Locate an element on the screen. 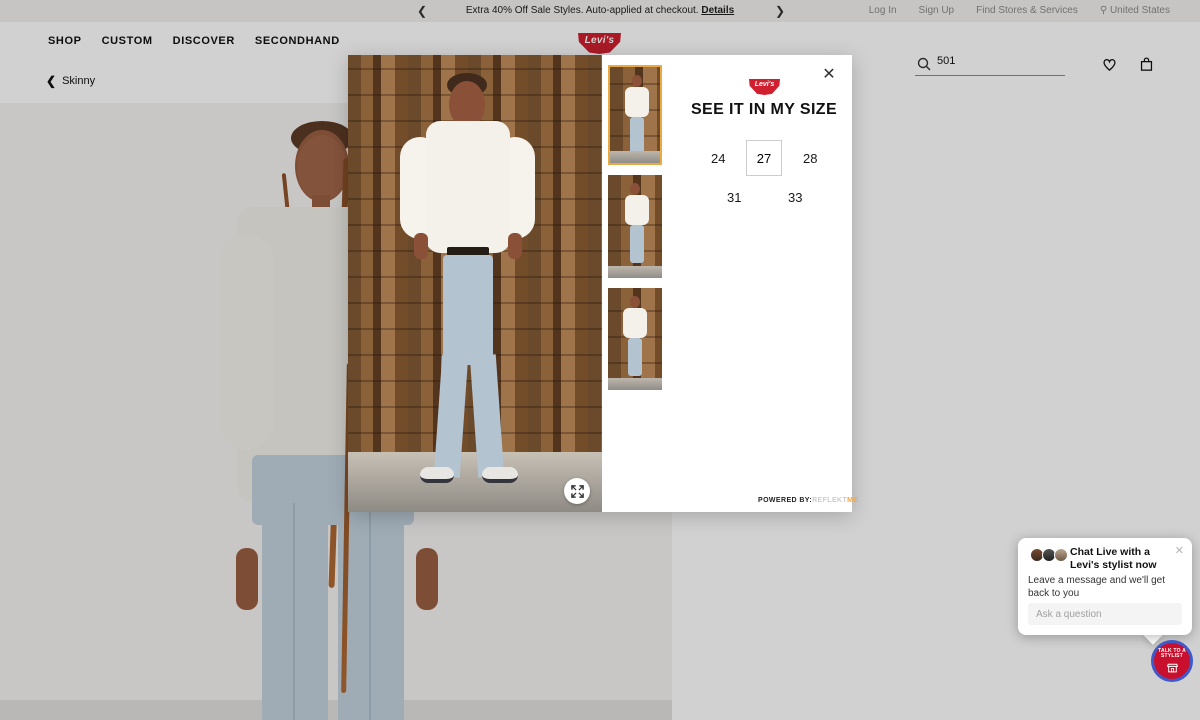 The image size is (1200, 720). expand-arrows-icon is located at coordinates (577, 491).